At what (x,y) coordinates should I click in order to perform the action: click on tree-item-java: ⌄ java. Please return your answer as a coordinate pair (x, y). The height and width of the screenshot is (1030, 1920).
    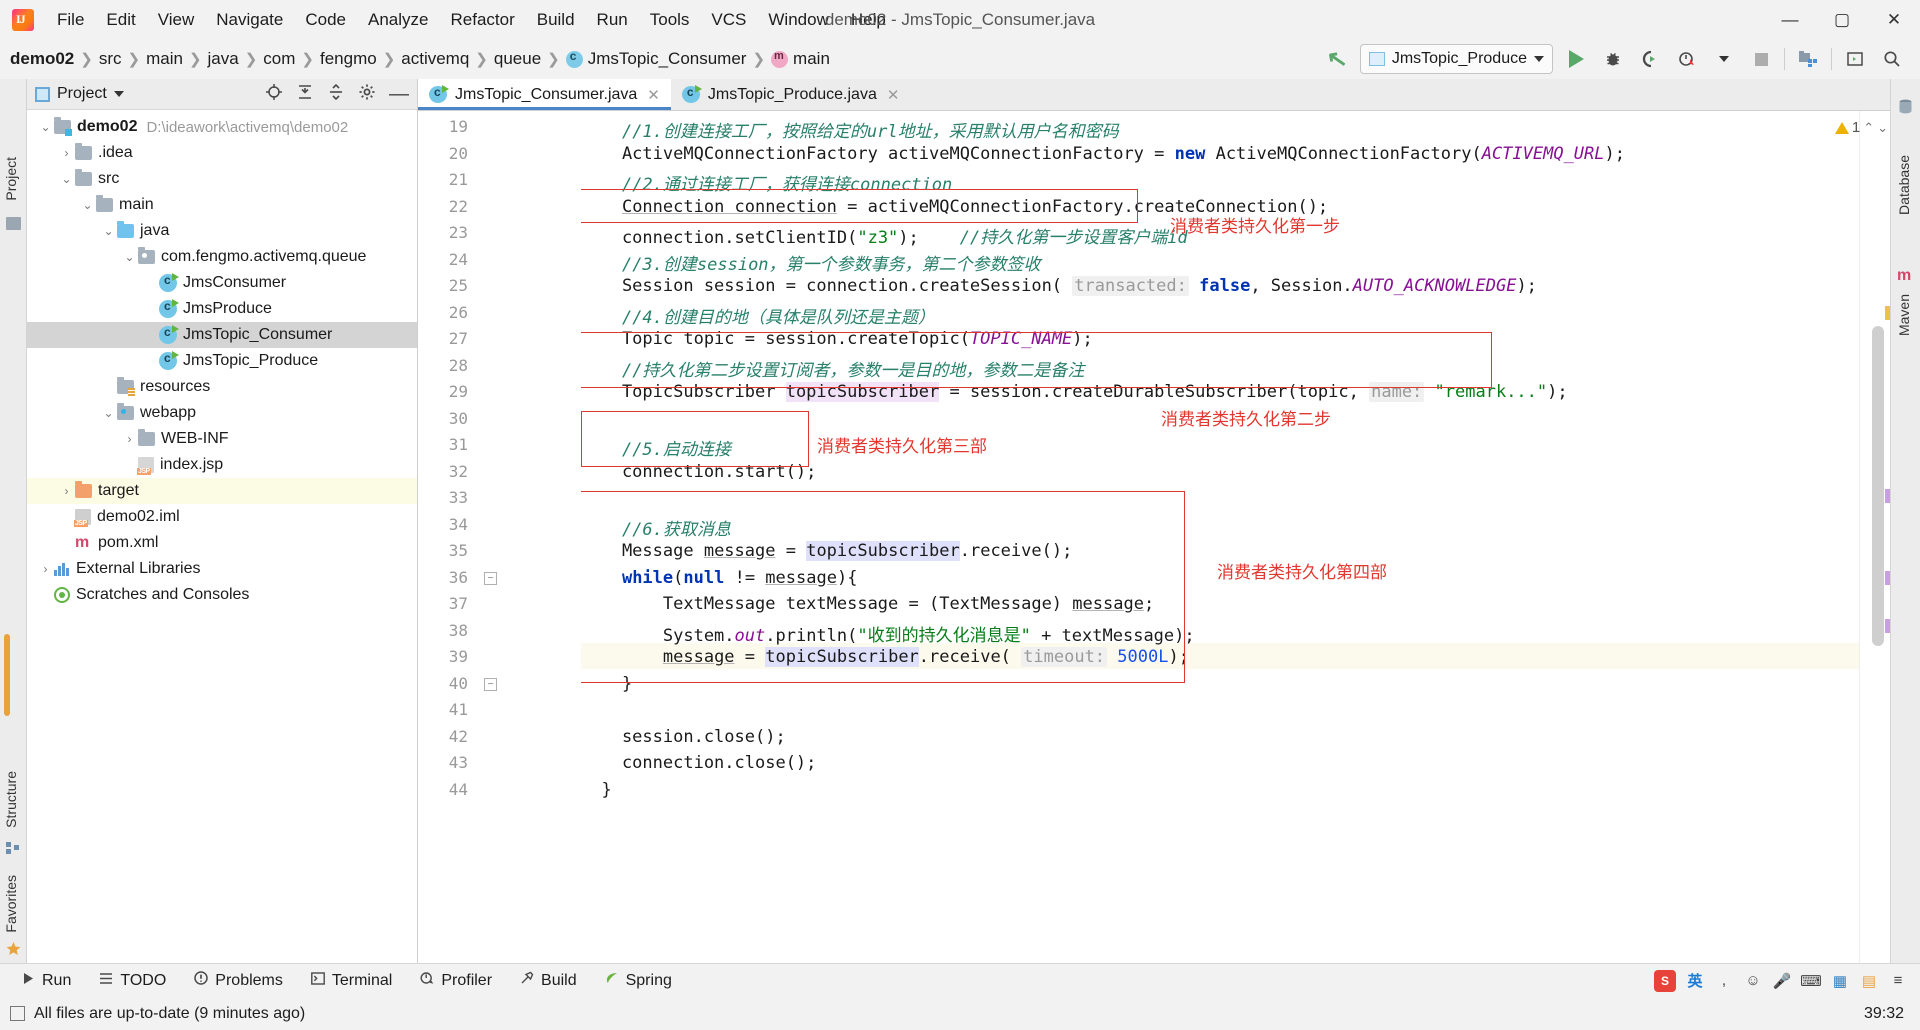
    Looking at the image, I should click on (222, 231).